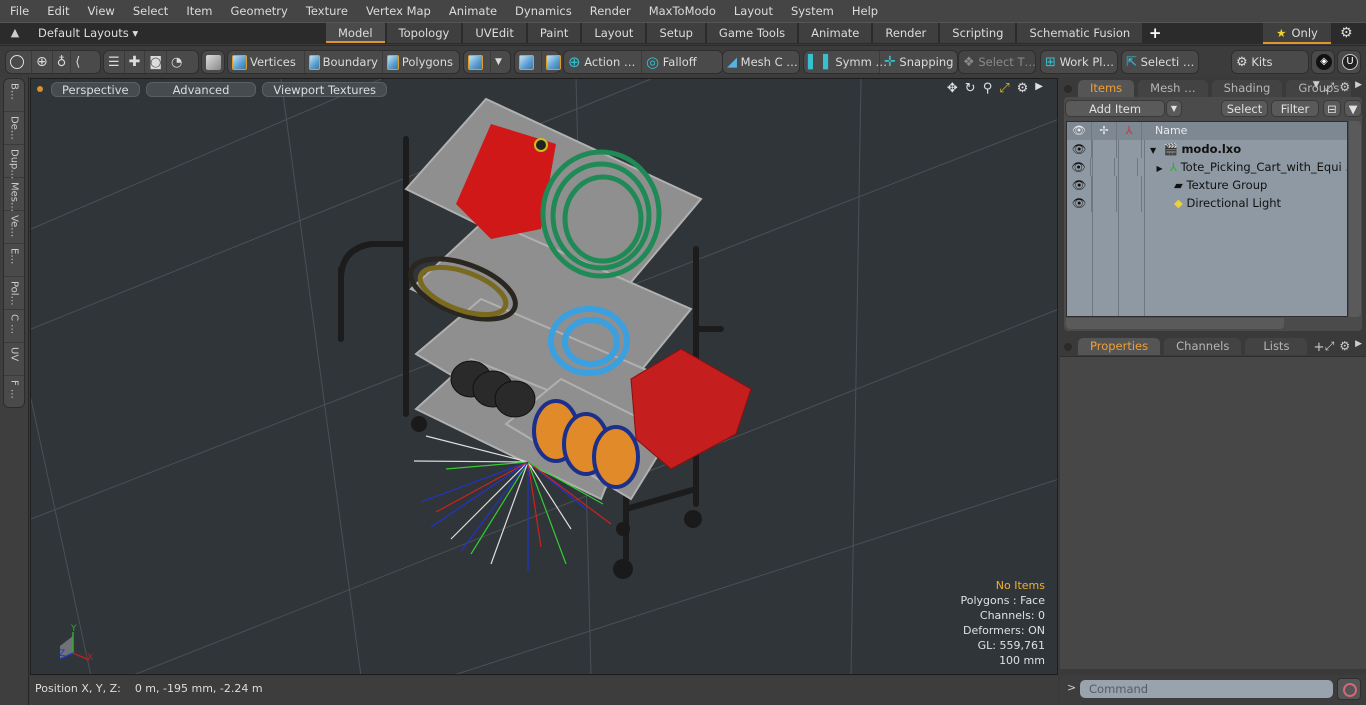 The height and width of the screenshot is (705, 1366). What do you see at coordinates (542, 11) in the screenshot?
I see `menu-dynamics: Dynamics` at bounding box center [542, 11].